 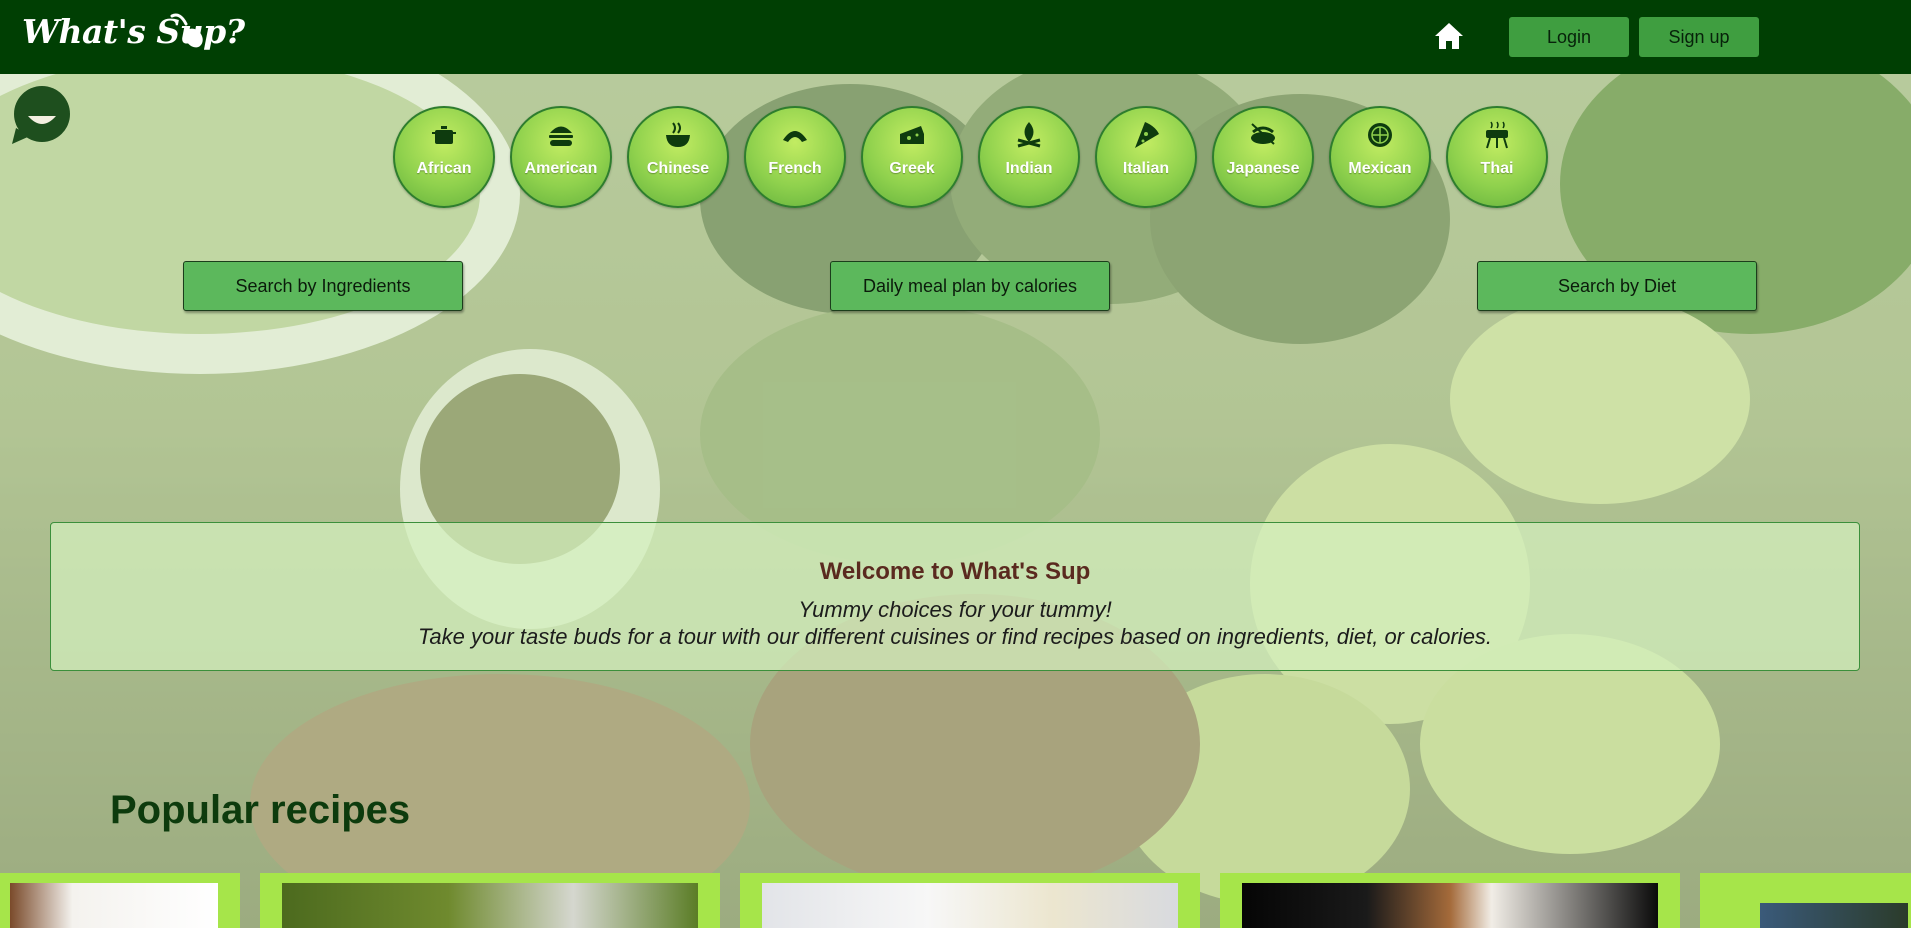 What do you see at coordinates (1263, 157) in the screenshot?
I see `cuisine-japanese: Japanese` at bounding box center [1263, 157].